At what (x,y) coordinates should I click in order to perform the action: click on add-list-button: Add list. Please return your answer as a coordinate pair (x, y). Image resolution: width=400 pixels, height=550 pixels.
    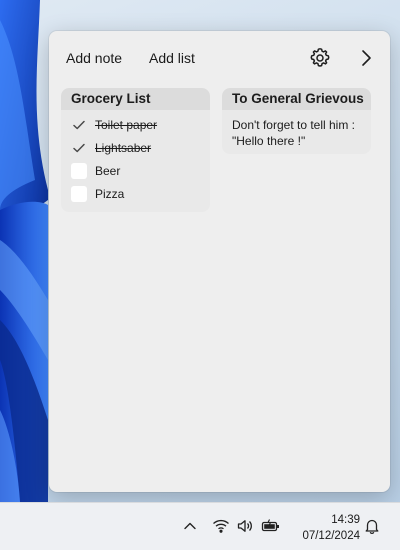
    Looking at the image, I should click on (172, 58).